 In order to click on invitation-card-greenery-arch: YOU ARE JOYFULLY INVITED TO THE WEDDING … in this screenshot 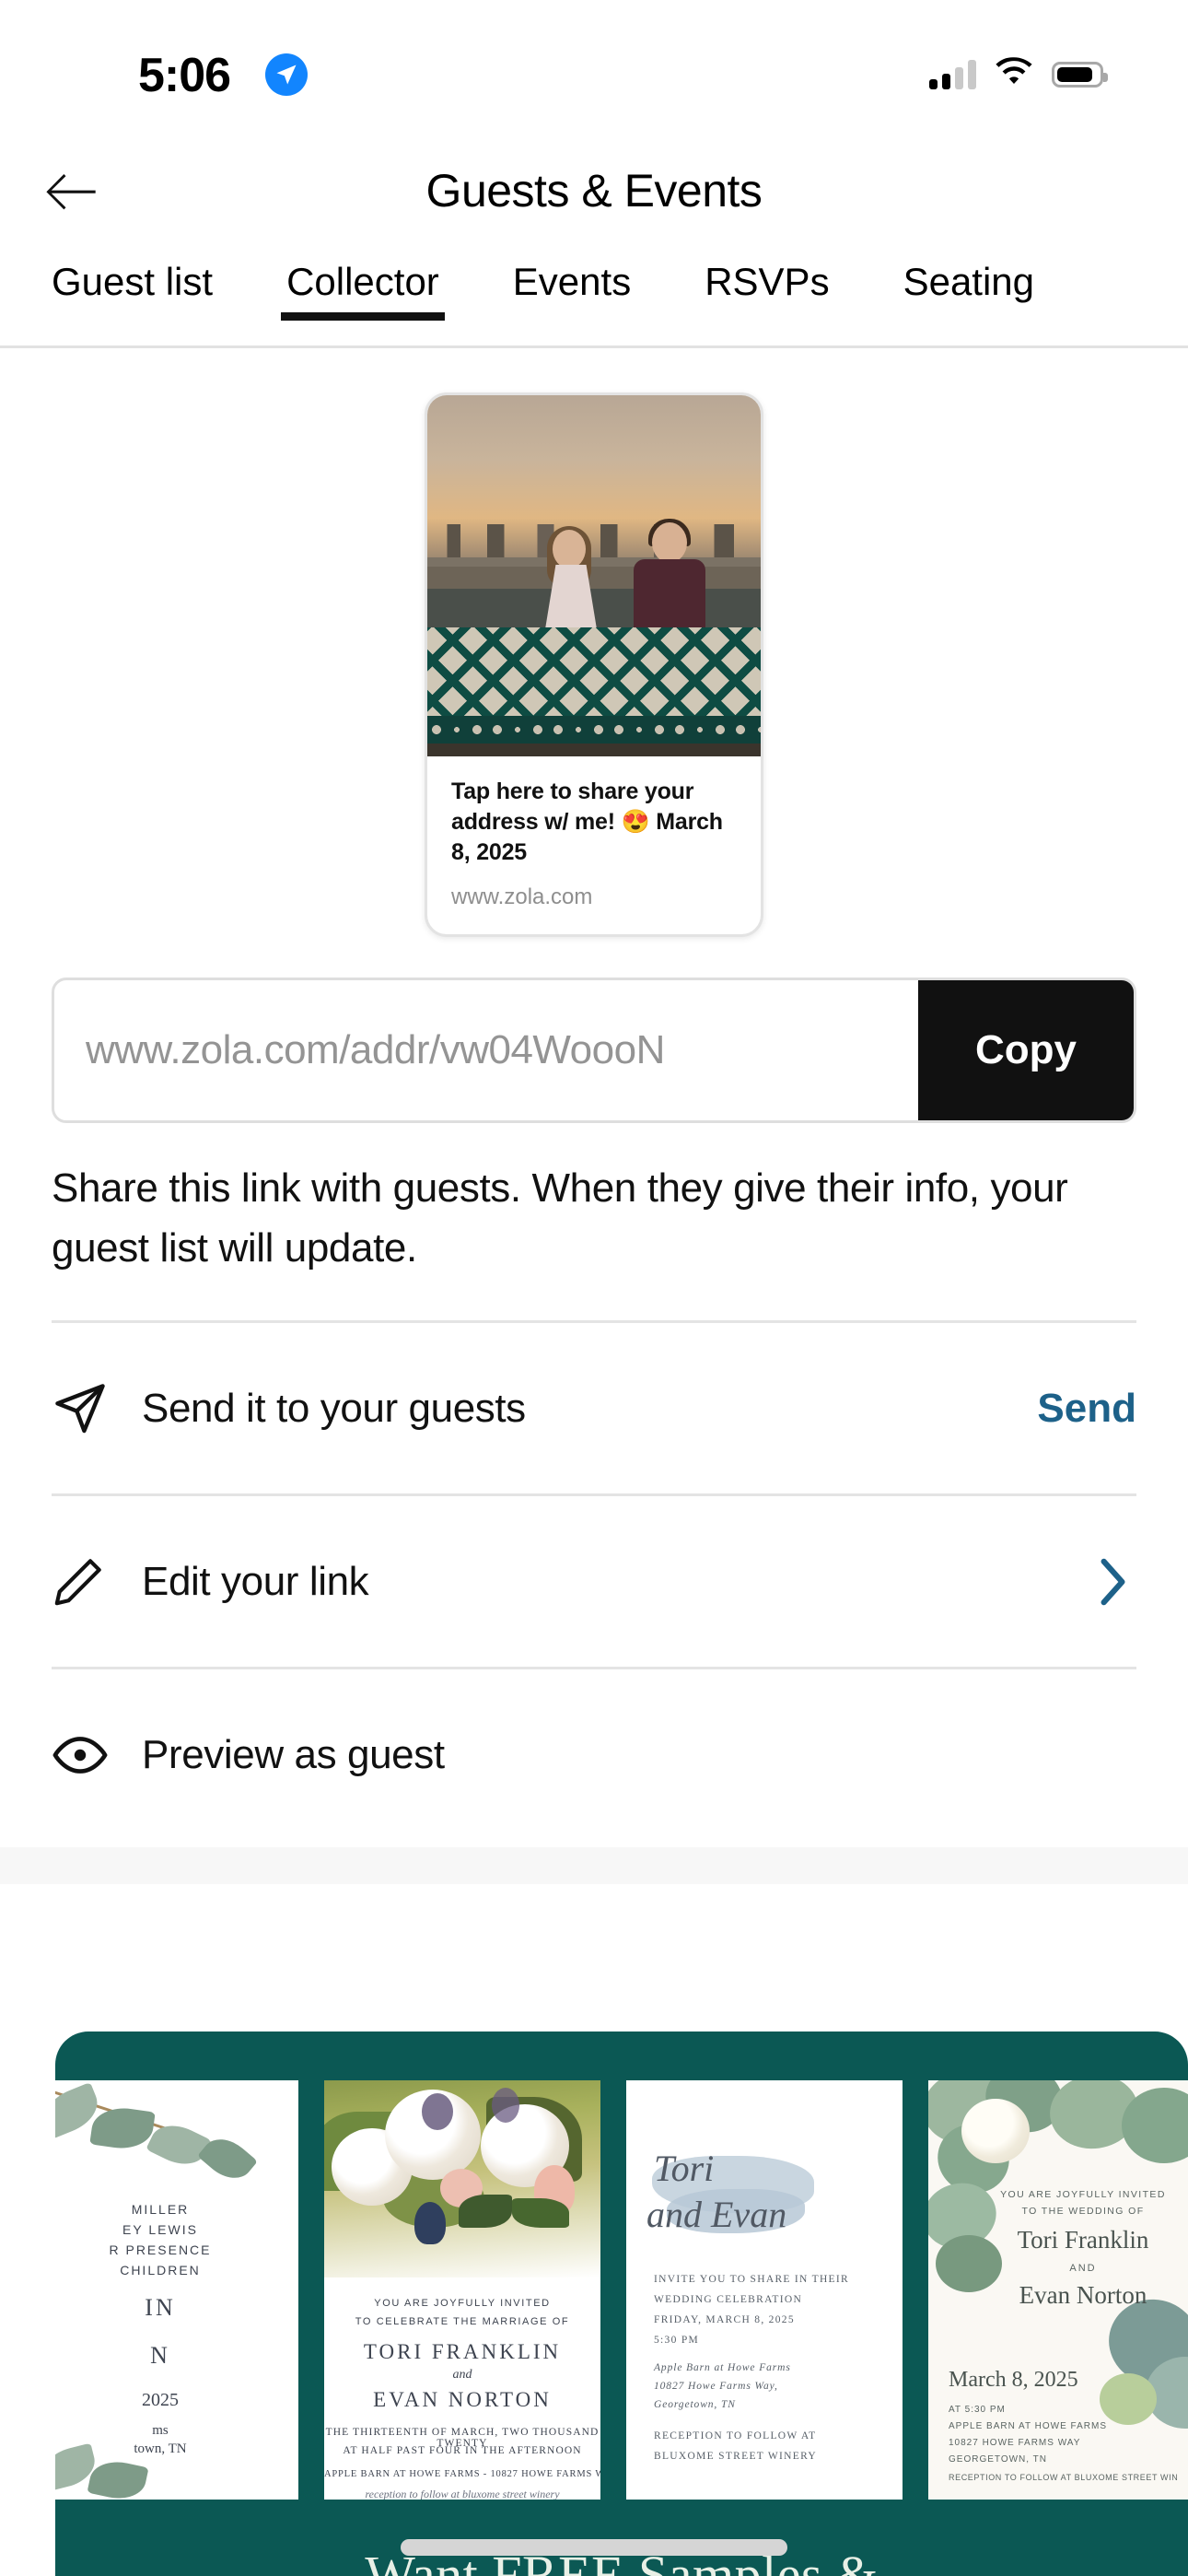, I will do `click(1058, 2290)`.